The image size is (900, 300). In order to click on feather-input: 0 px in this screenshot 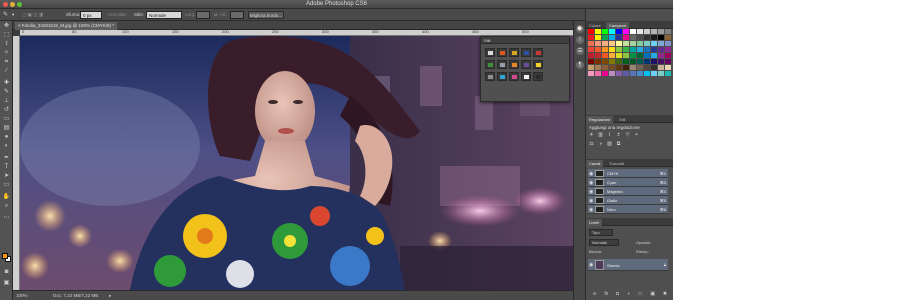, I will do `click(91, 15)`.